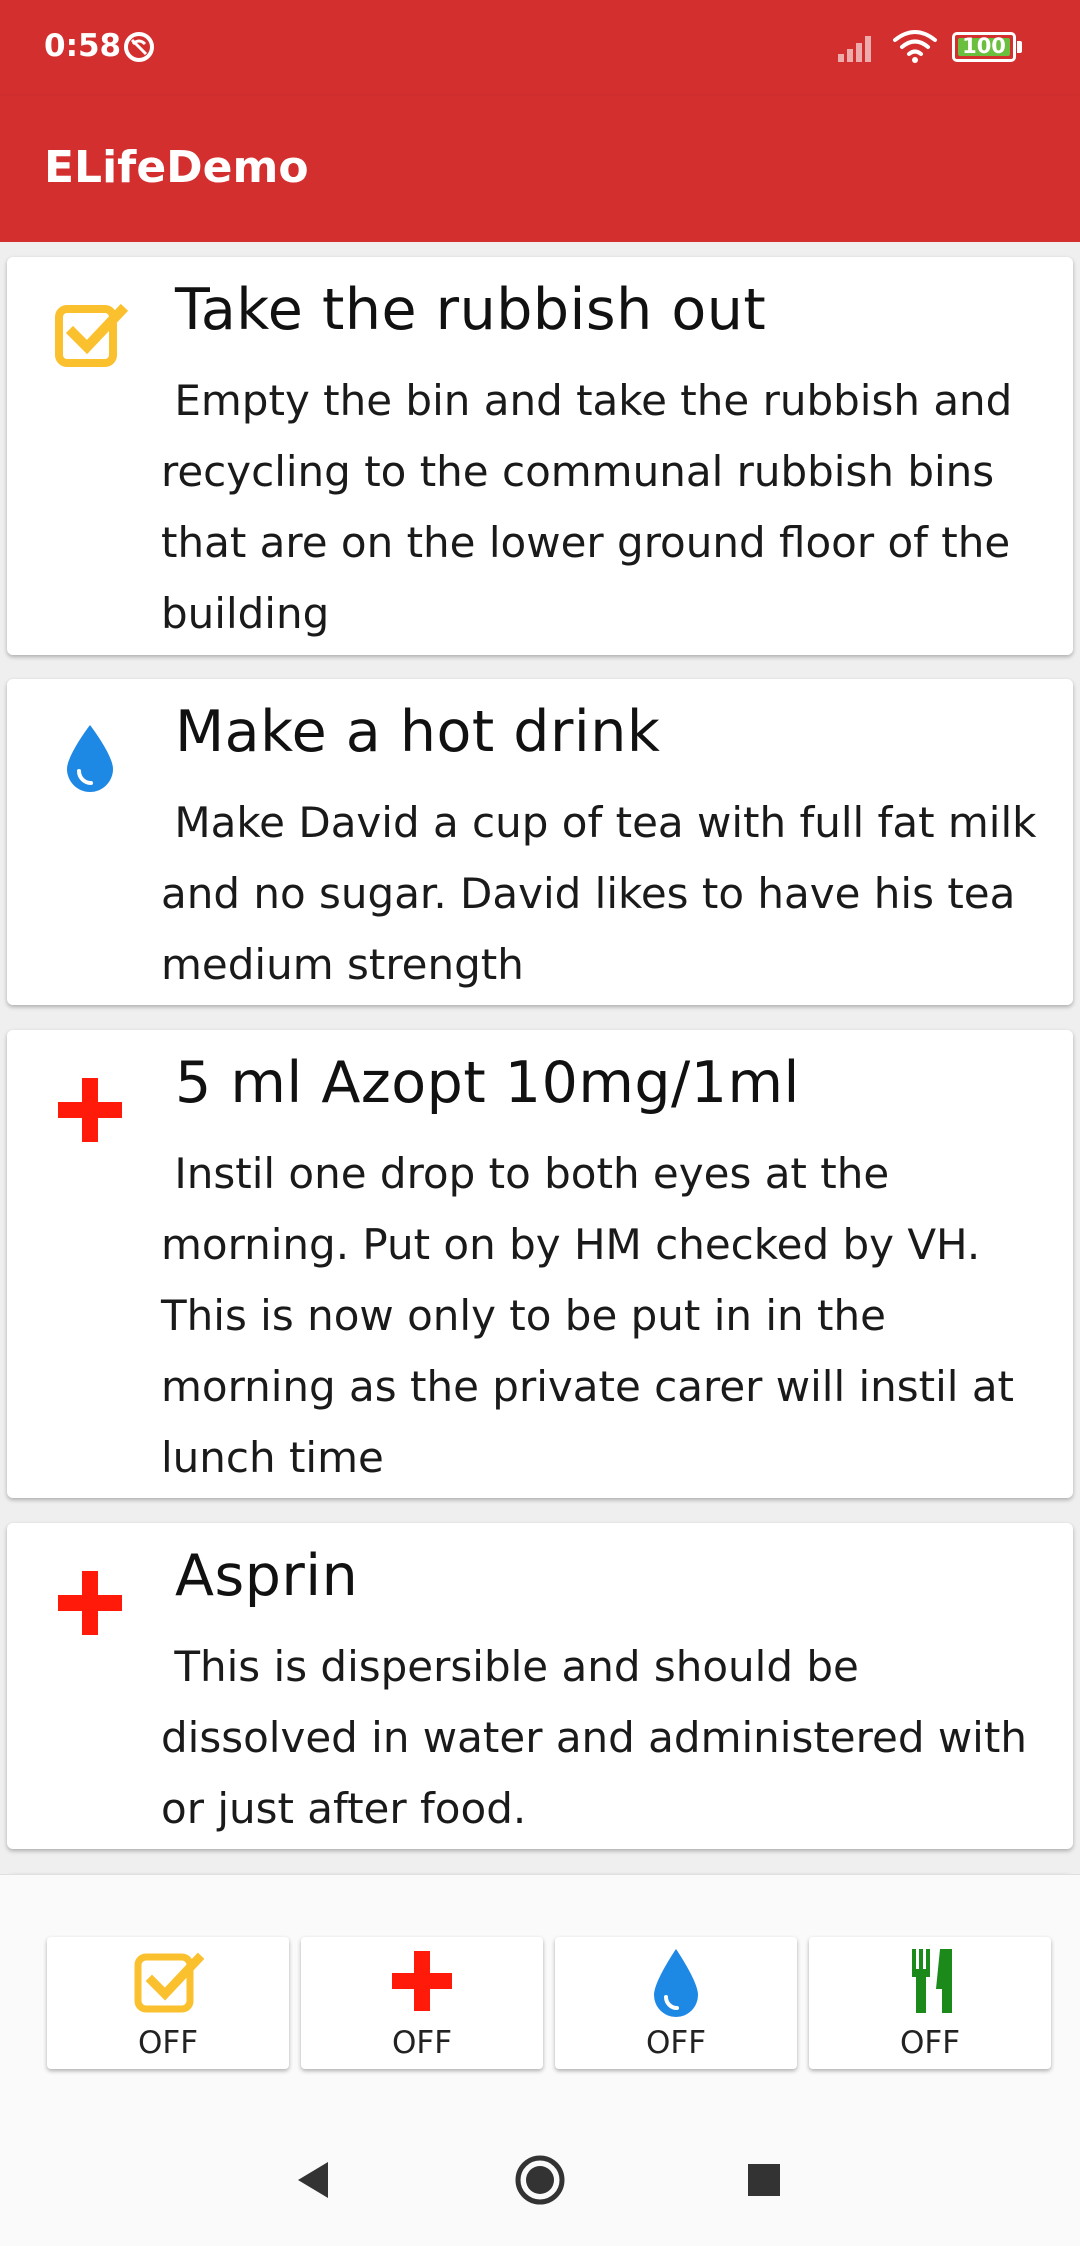 The image size is (1080, 2246). I want to click on task-title: 5 ml Azopt 10mg/1ml, so click(487, 1083).